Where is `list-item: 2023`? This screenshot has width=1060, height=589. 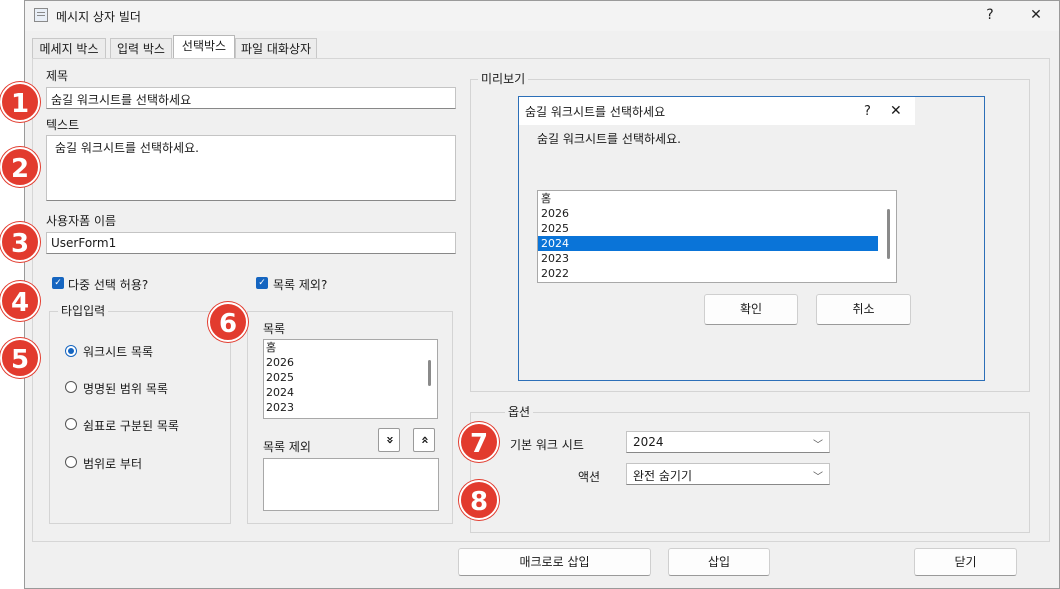 list-item: 2023 is located at coordinates (350, 407).